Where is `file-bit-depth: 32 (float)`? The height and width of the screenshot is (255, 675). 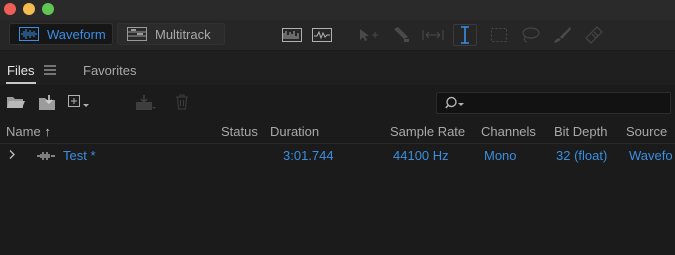
file-bit-depth: 32 (float) is located at coordinates (582, 155).